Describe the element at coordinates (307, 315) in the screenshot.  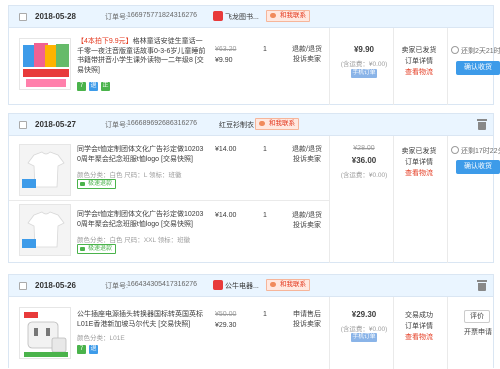
I see `after-sale-link: 申请售后` at that location.